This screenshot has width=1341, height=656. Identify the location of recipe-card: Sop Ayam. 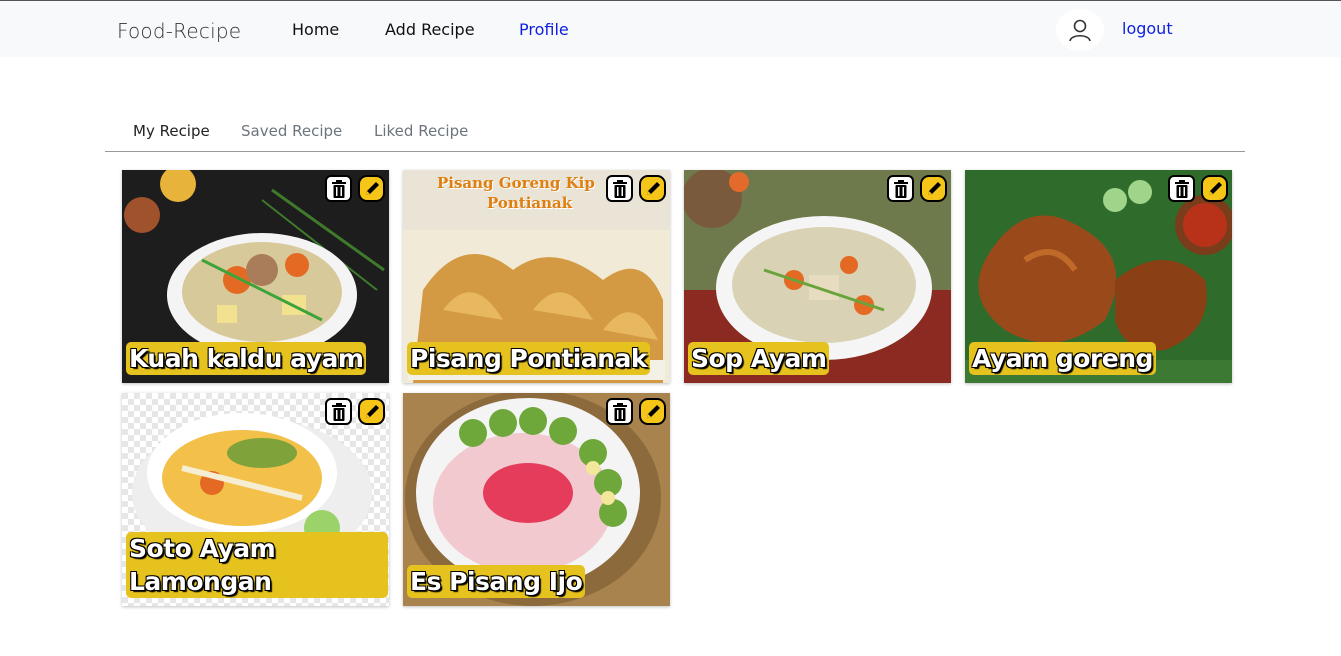
(817, 276).